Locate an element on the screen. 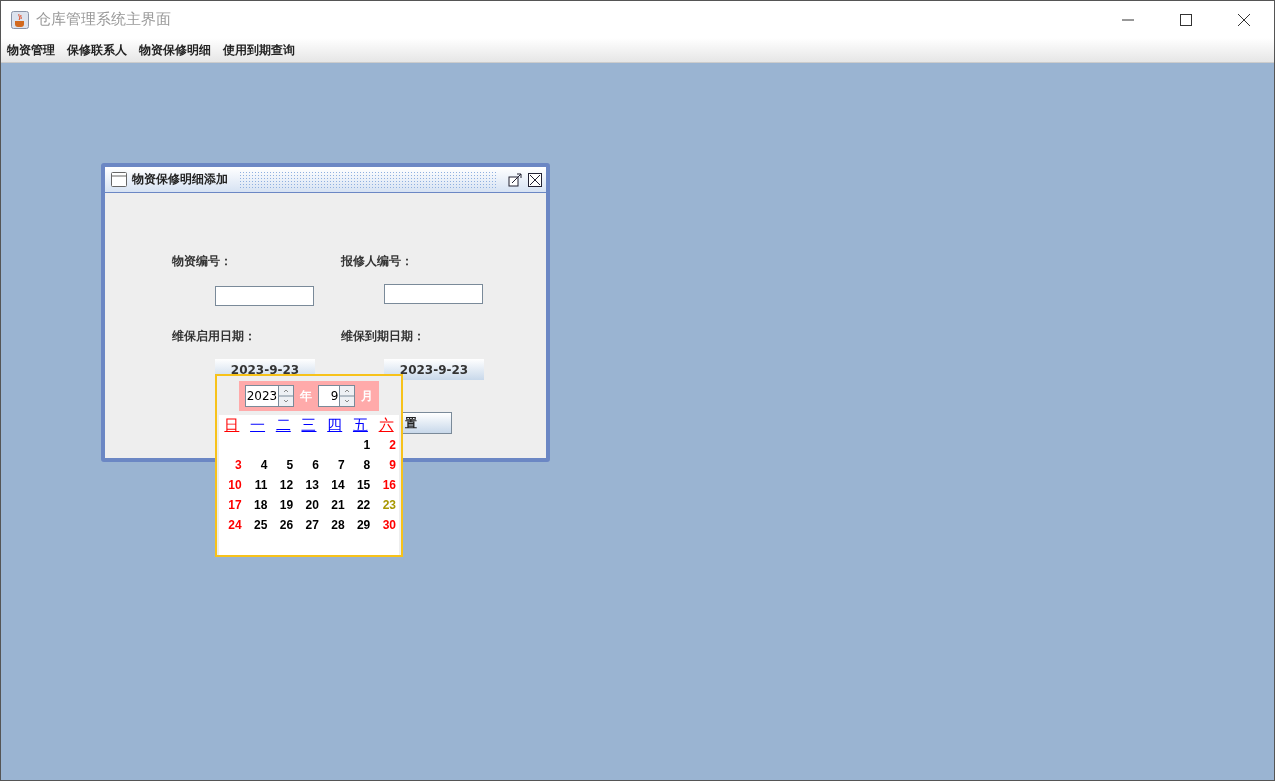  field-label: 维保启用日期： is located at coordinates (214, 336).